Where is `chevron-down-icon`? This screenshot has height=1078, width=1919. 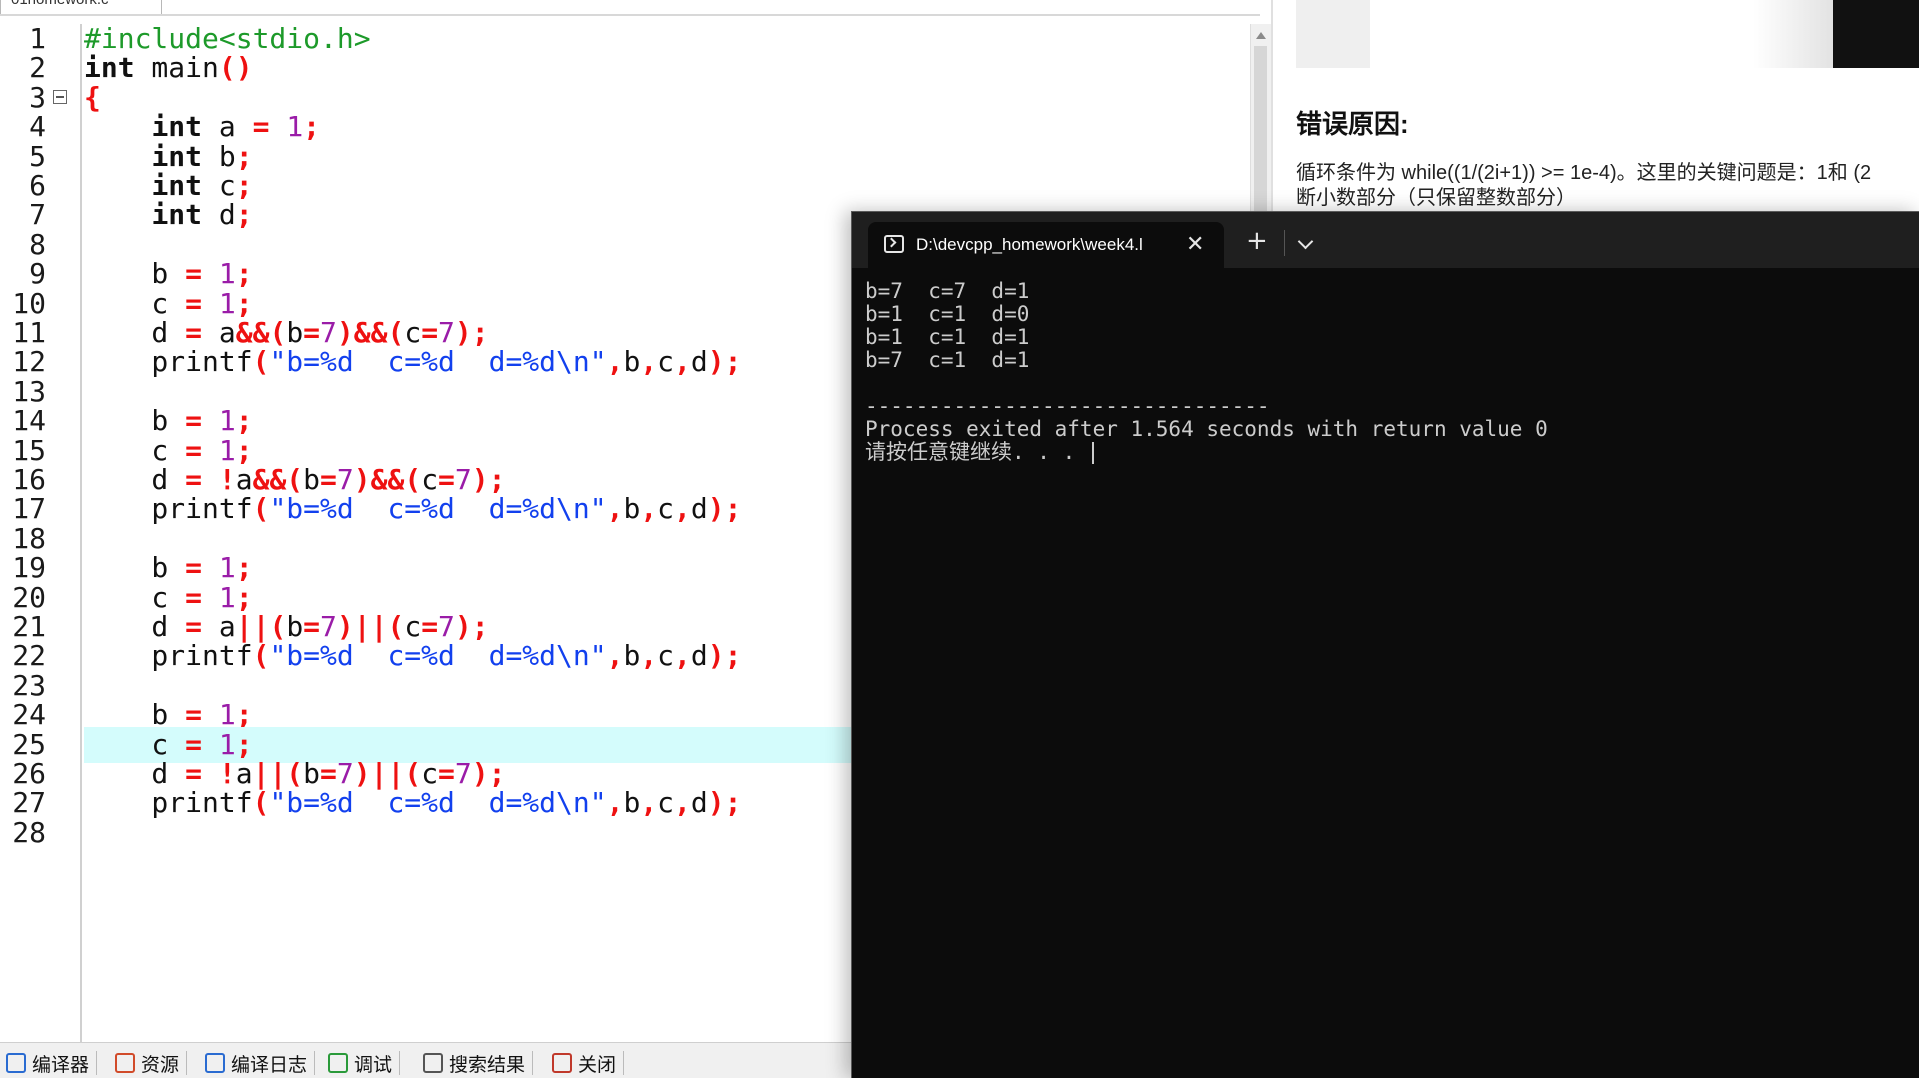 chevron-down-icon is located at coordinates (1305, 241).